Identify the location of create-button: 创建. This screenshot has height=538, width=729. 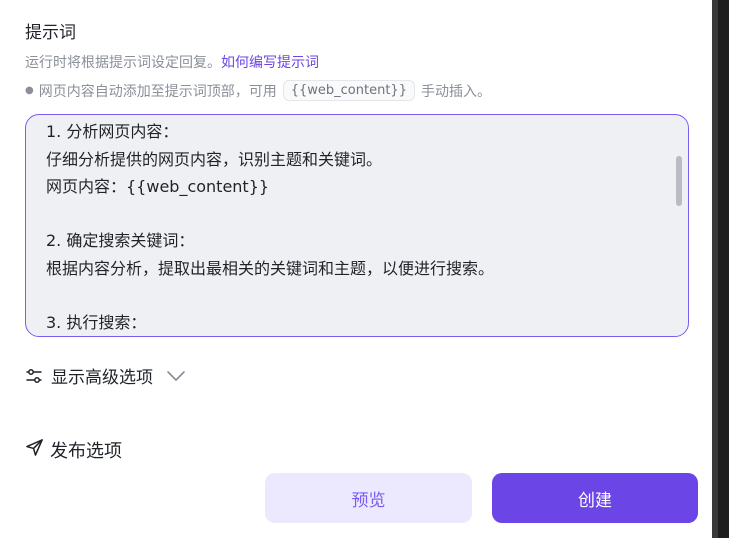
(595, 498).